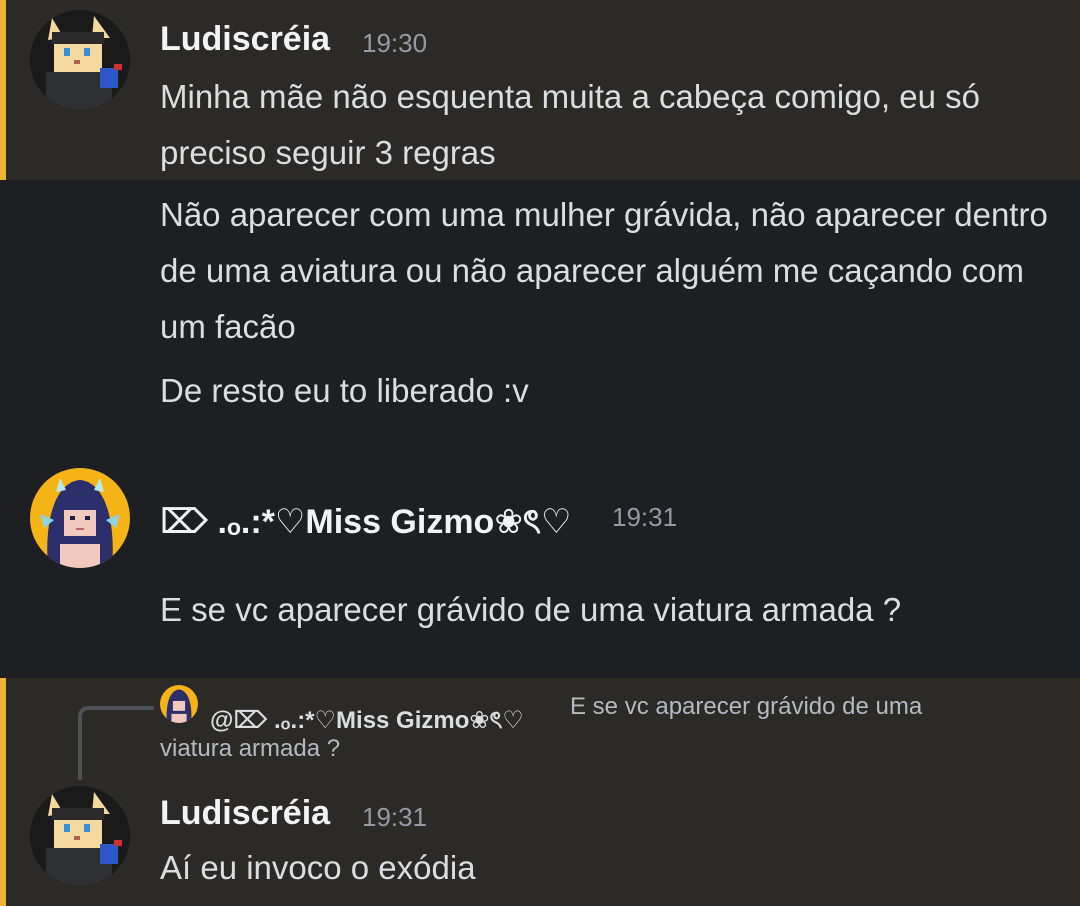  Describe the element at coordinates (395, 43) in the screenshot. I see `message-1-timestamp: 19:30` at that location.